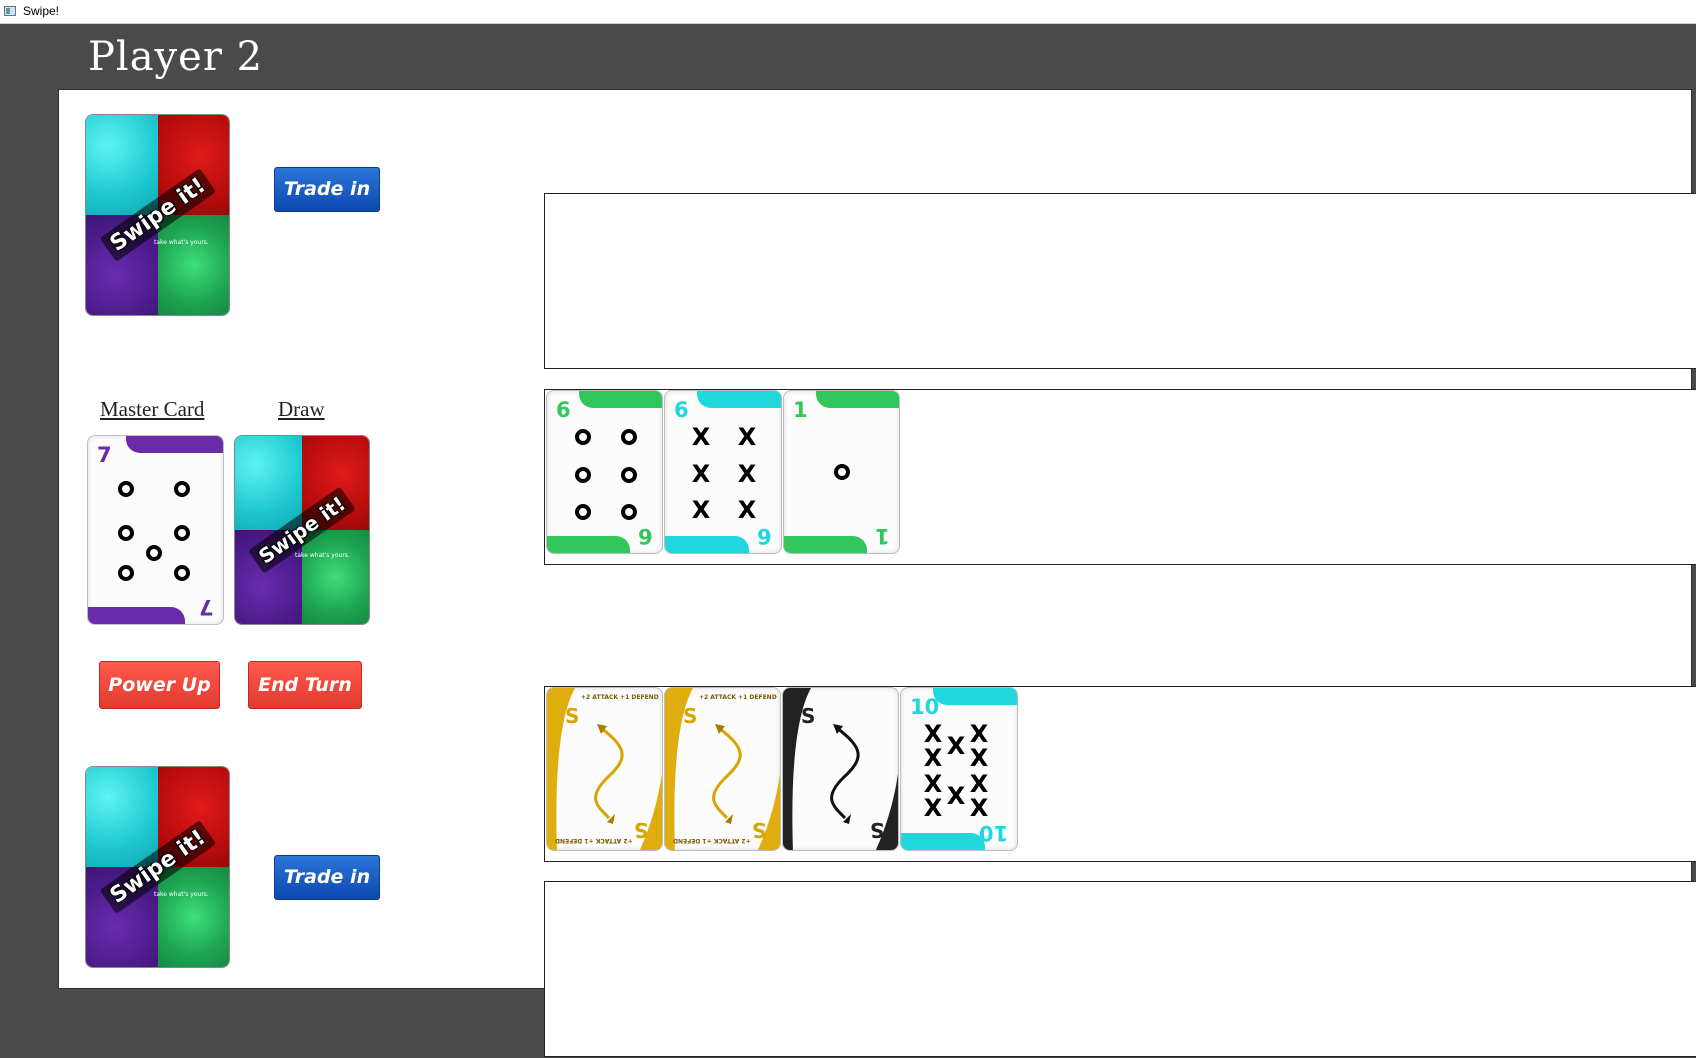  What do you see at coordinates (104, 455) in the screenshot?
I see `master-card-number: 7` at bounding box center [104, 455].